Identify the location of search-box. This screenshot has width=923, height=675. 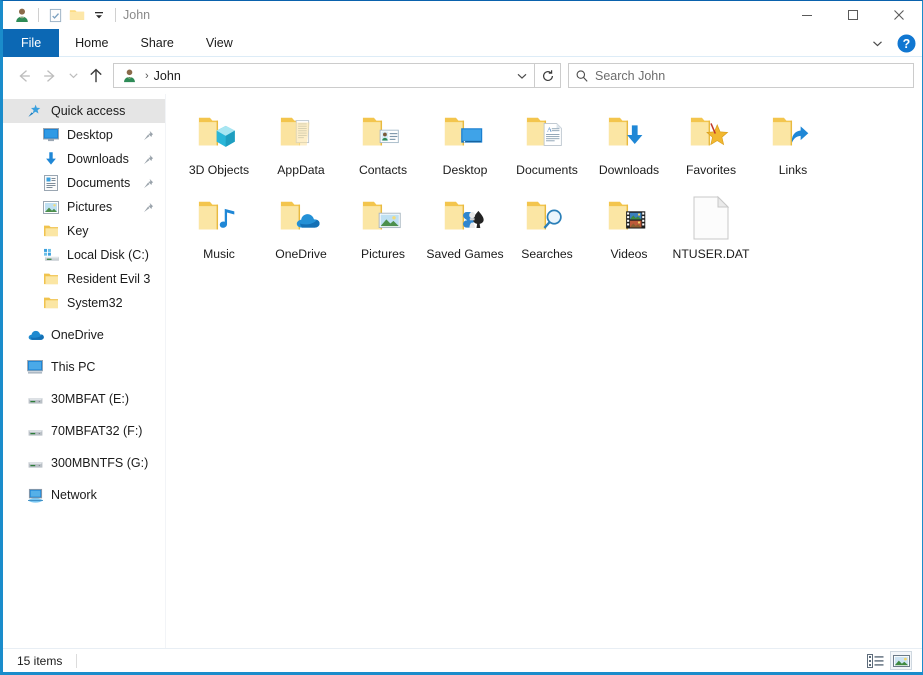
(741, 75).